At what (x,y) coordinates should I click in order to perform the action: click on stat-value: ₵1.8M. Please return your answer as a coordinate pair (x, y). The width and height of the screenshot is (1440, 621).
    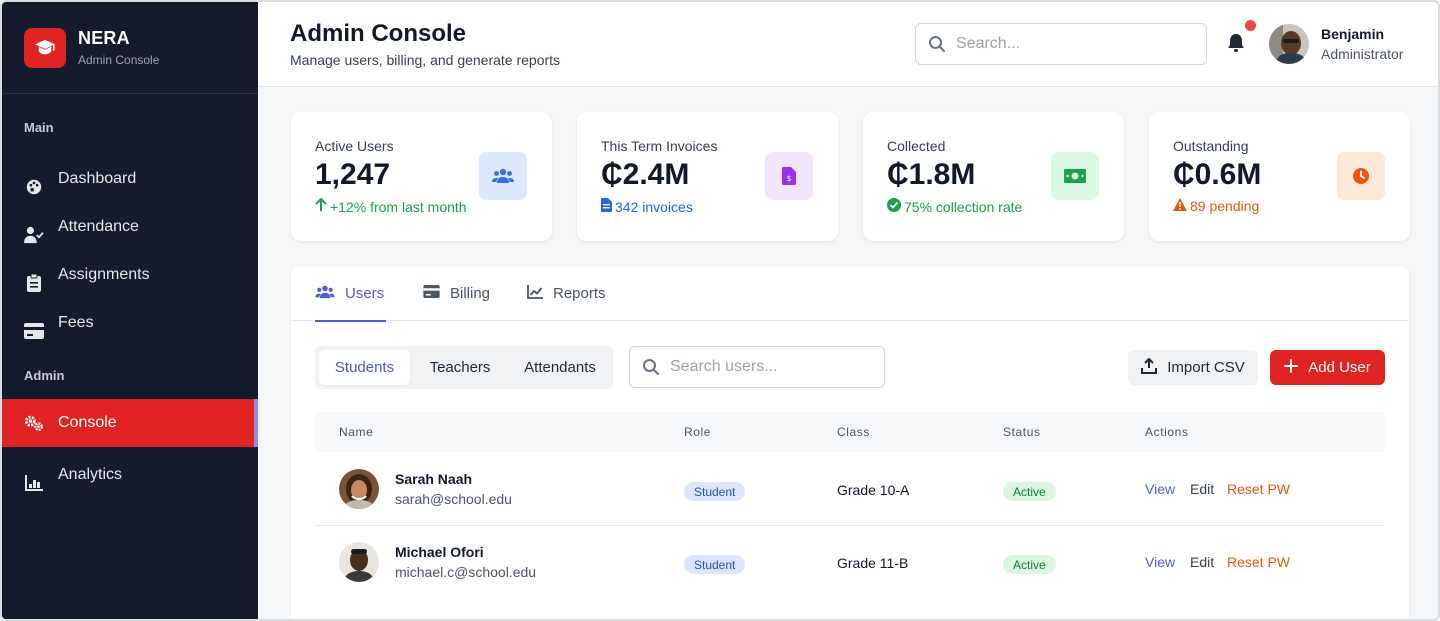
    Looking at the image, I should click on (931, 174).